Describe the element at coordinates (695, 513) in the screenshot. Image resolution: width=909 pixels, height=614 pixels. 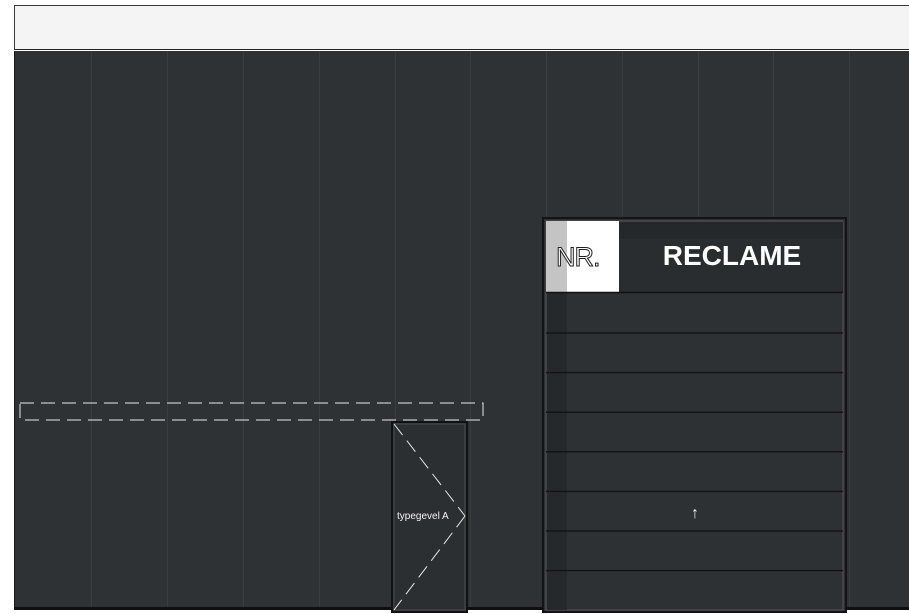
I see `arrow-up-icon: ↑` at that location.